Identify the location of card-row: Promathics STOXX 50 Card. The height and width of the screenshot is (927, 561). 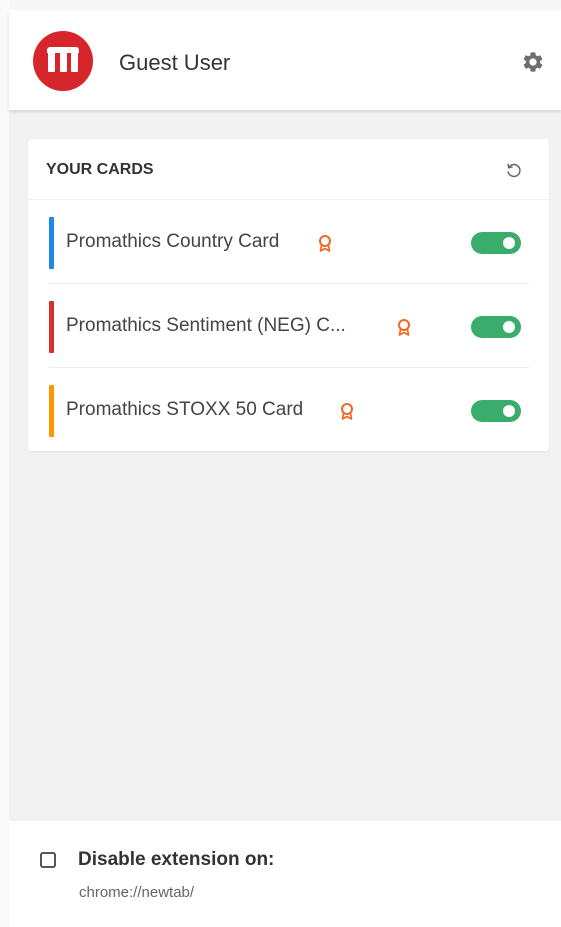
(288, 410).